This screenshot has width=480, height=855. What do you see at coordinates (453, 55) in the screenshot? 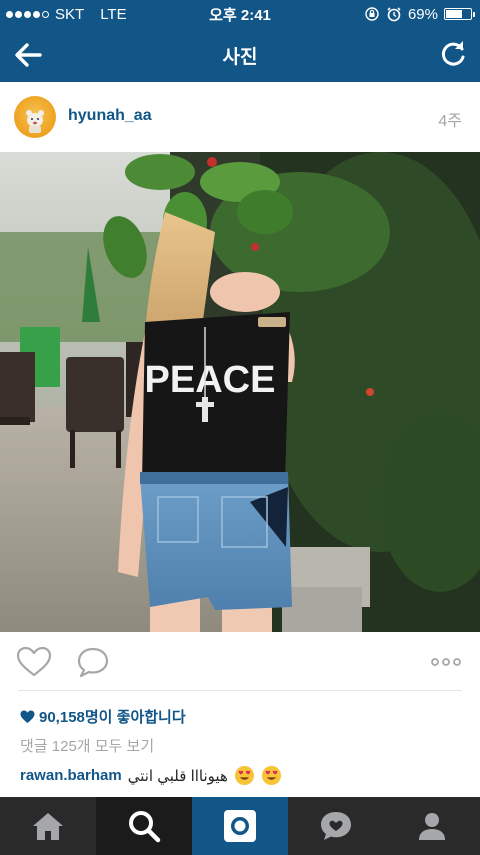
I see `refresh-icon` at bounding box center [453, 55].